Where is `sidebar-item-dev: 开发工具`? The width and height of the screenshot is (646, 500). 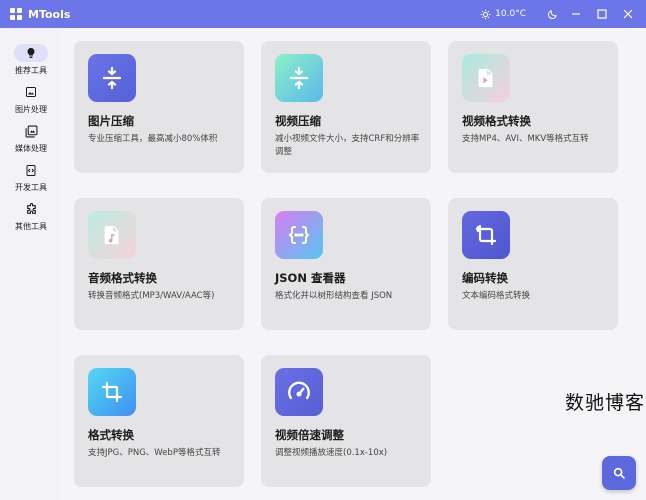 sidebar-item-dev: 开发工具 is located at coordinates (31, 178).